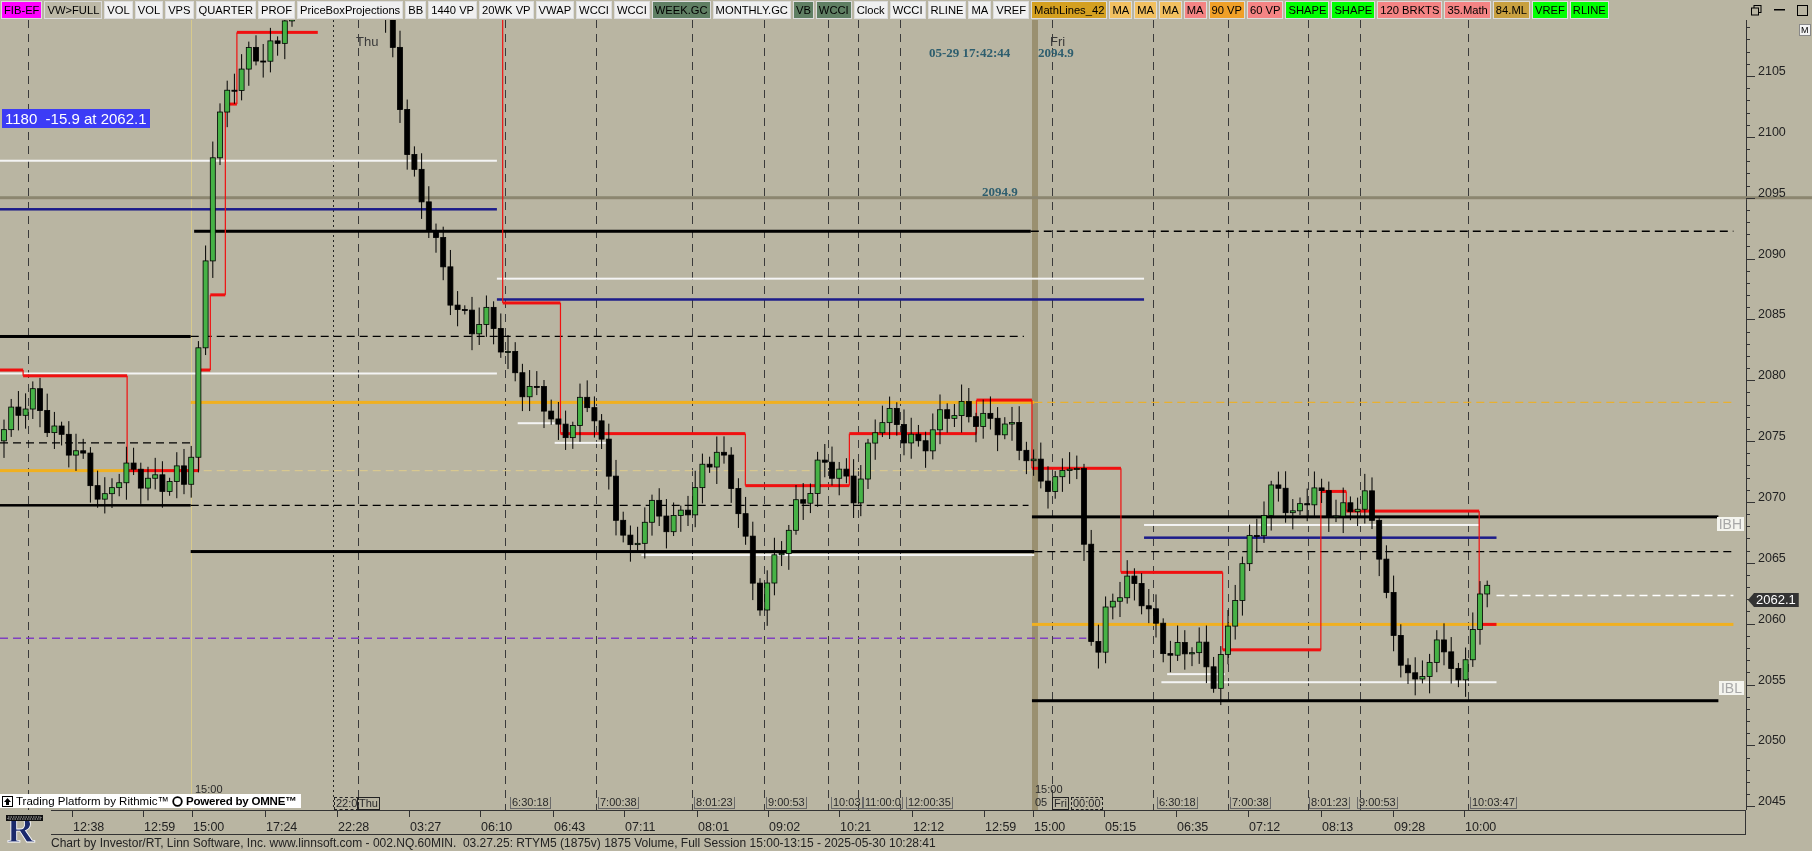  What do you see at coordinates (1779, 10) in the screenshot?
I see `minimize-icon` at bounding box center [1779, 10].